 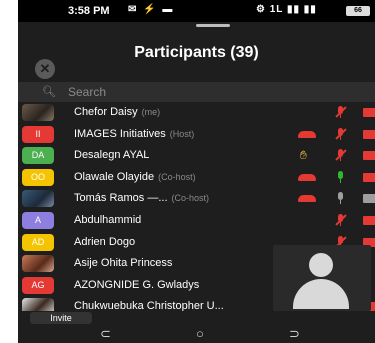 I want to click on name-text: Asije Ohita Princess, so click(x=123, y=263).